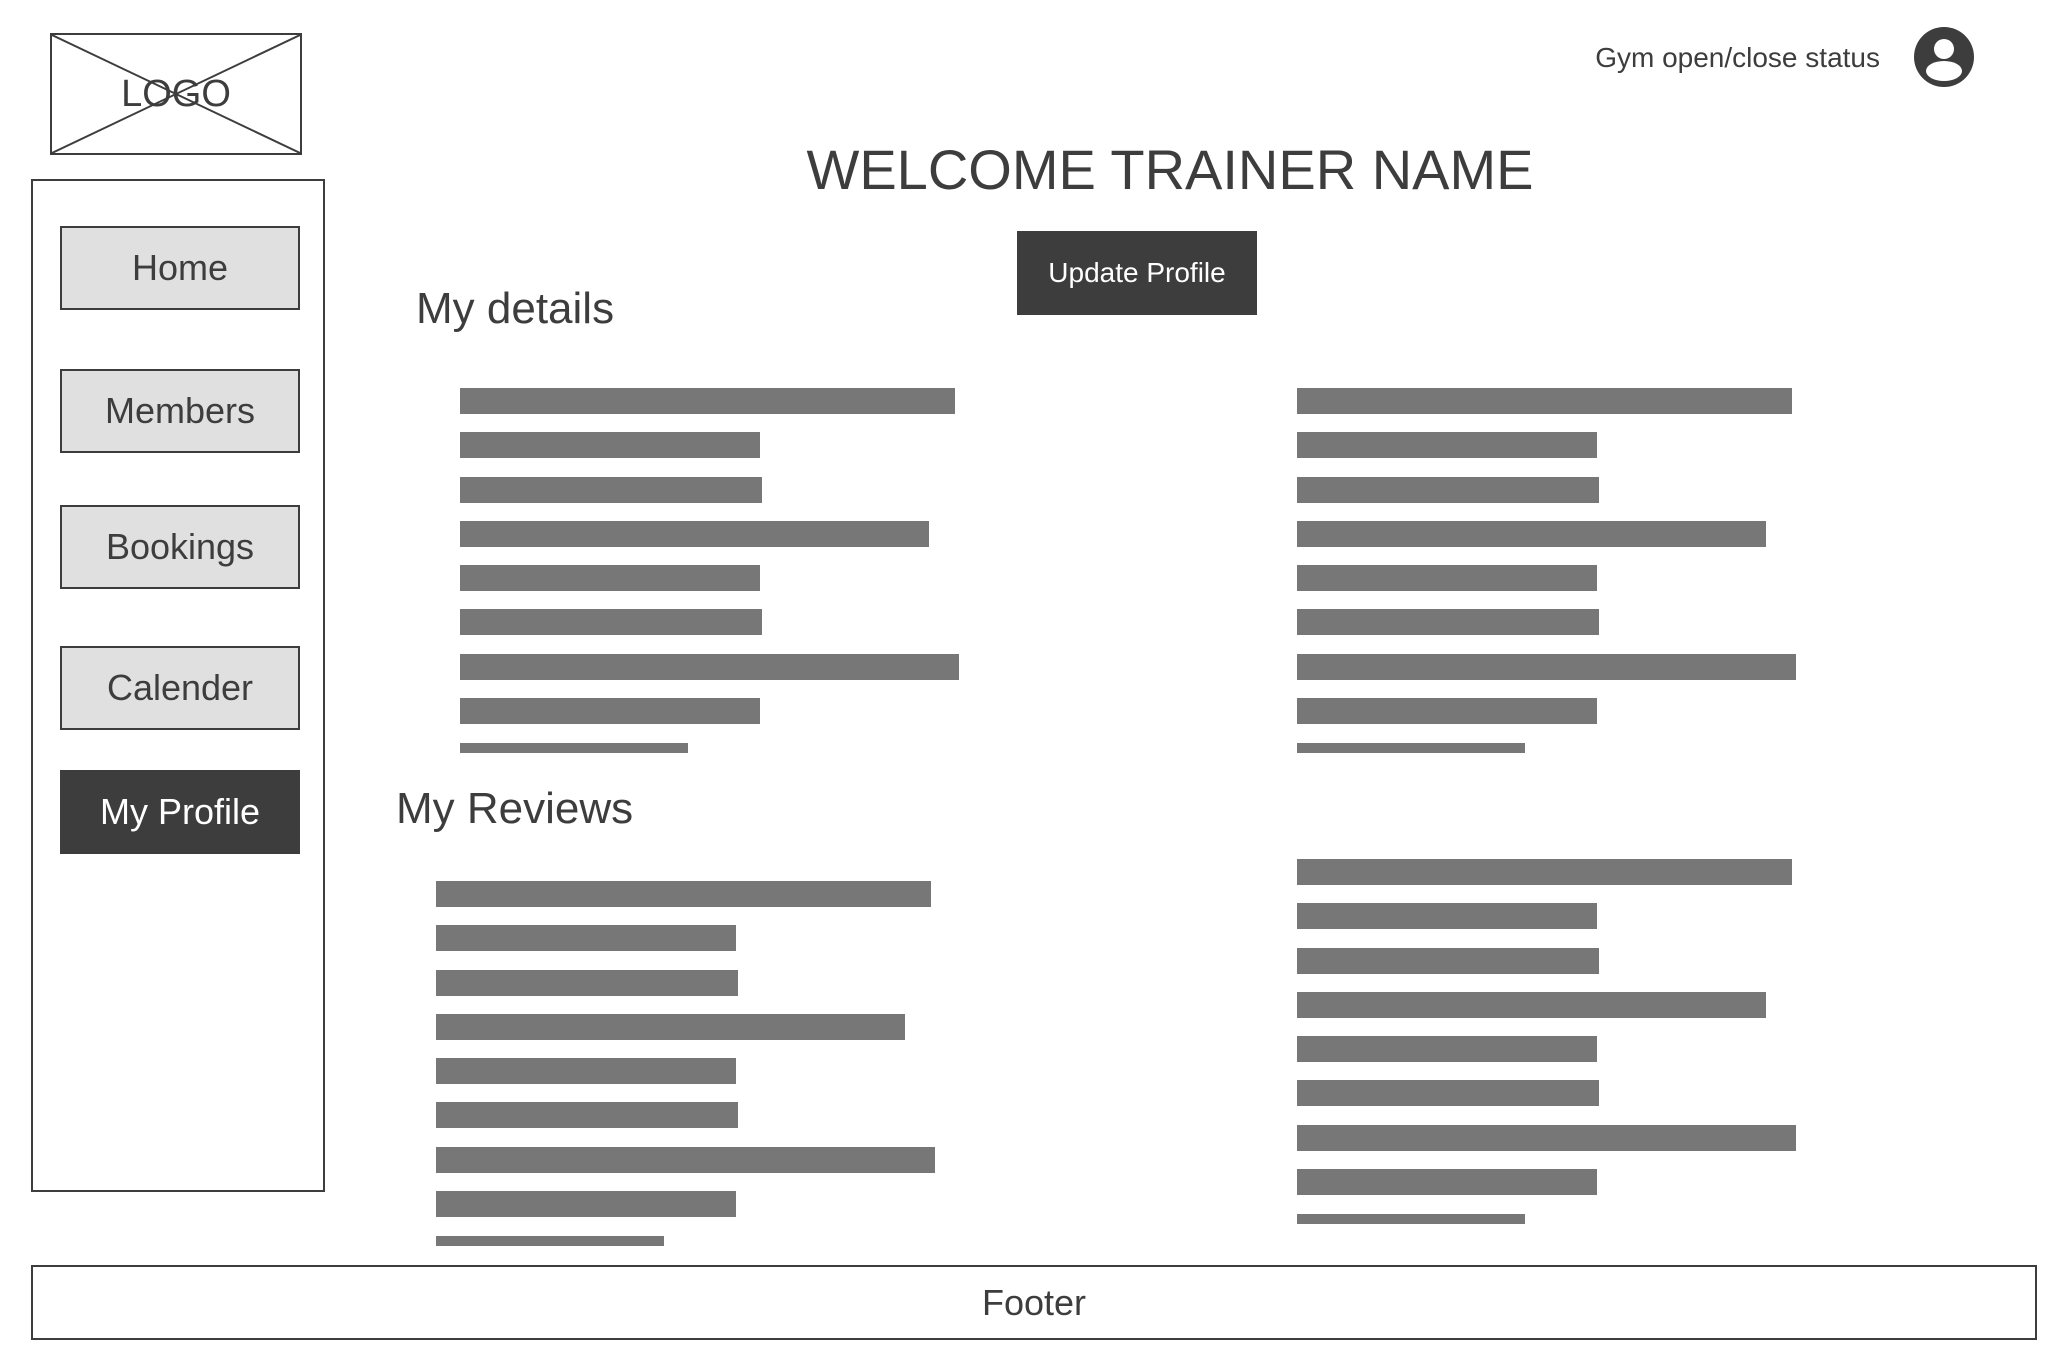  I want to click on sidebar-item-my-profile: My Profile, so click(180, 812).